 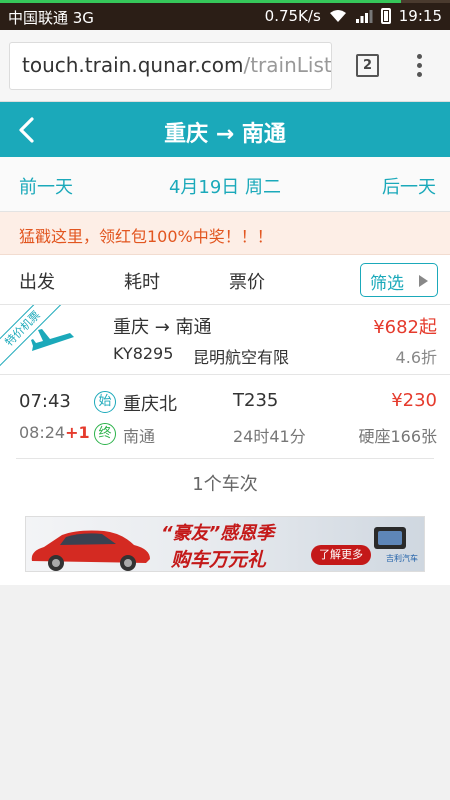 What do you see at coordinates (150, 404) in the screenshot?
I see `depart-station: 重庆北` at bounding box center [150, 404].